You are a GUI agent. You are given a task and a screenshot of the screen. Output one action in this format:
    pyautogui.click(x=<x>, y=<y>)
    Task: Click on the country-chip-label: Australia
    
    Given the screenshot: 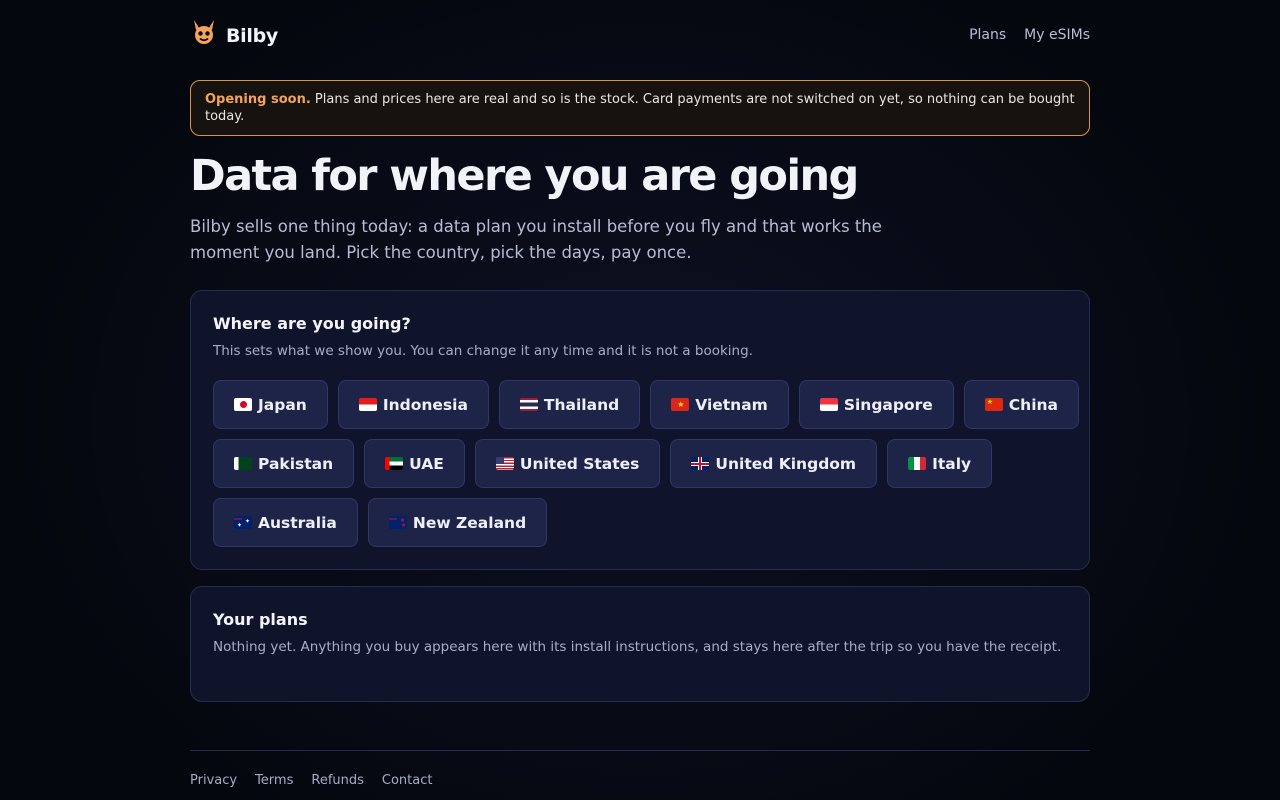 What is the action you would take?
    pyautogui.click(x=297, y=522)
    